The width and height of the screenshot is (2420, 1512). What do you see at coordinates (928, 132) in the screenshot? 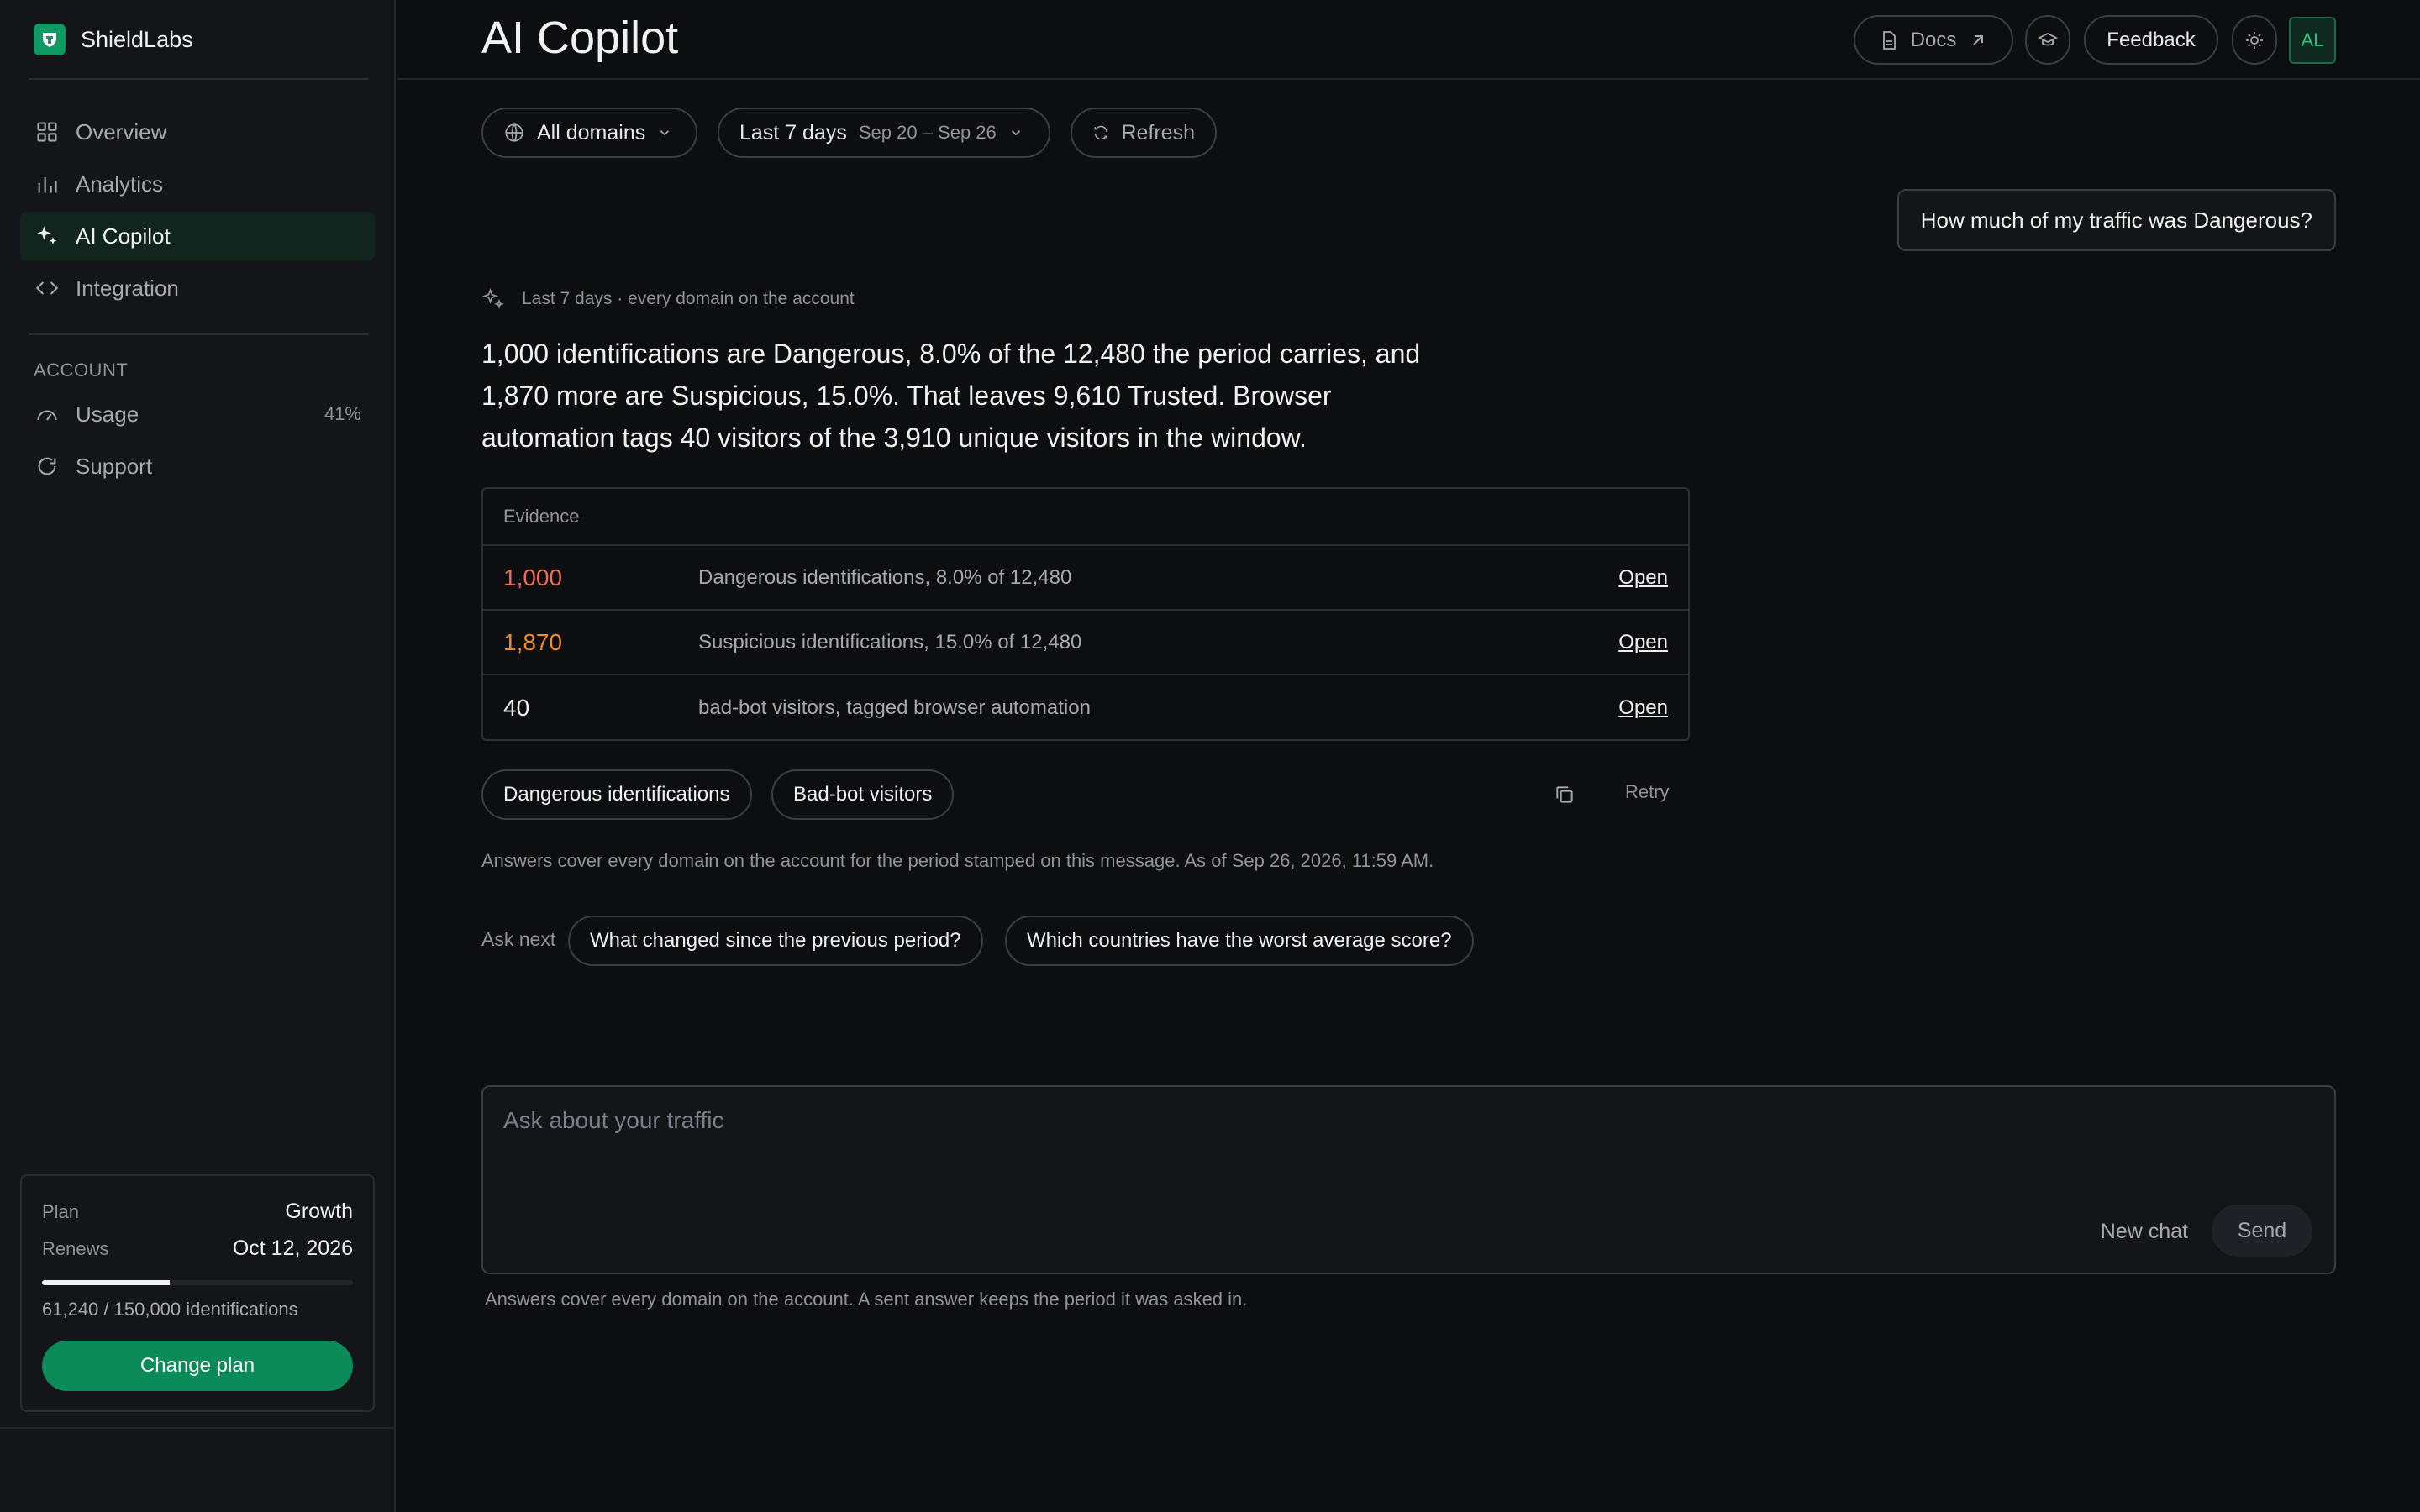
I see `period-range: Sep 20 – Sep 26` at bounding box center [928, 132].